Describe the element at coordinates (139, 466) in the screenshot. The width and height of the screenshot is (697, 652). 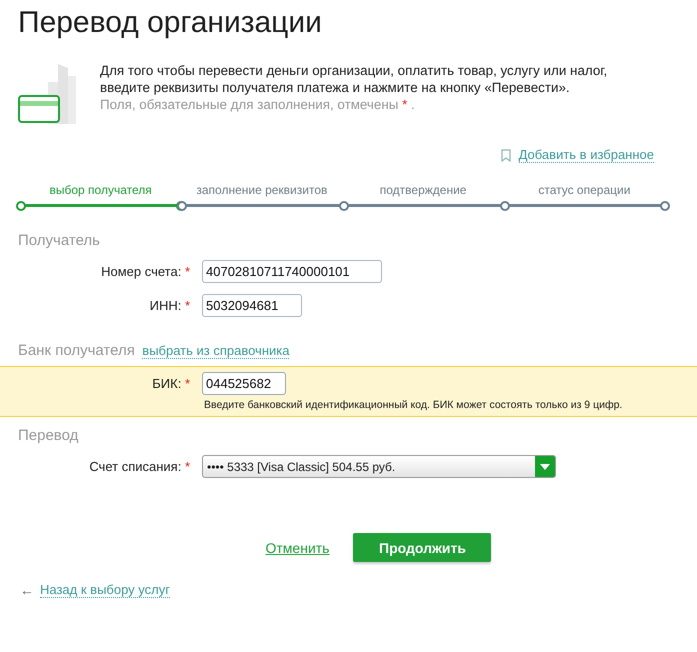
I see `field-label: Счет списания: *` at that location.